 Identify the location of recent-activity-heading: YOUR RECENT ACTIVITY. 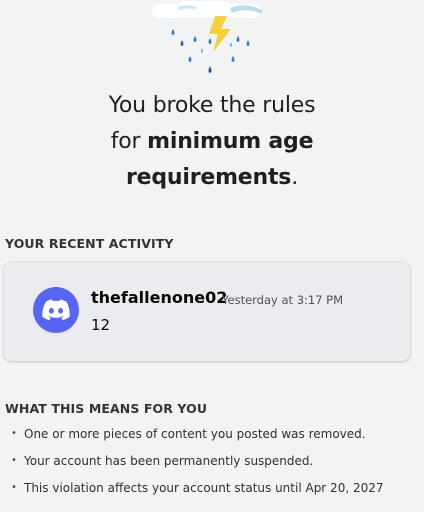
(89, 243).